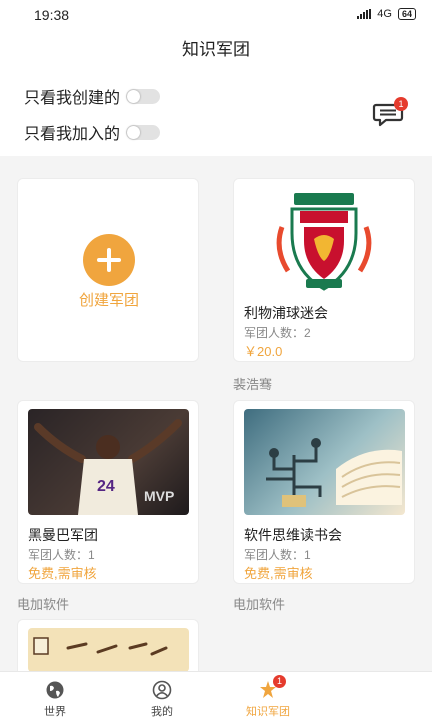 This screenshot has width=432, height=720. Describe the element at coordinates (143, 132) in the screenshot. I see `filter-joined-toggle` at that location.